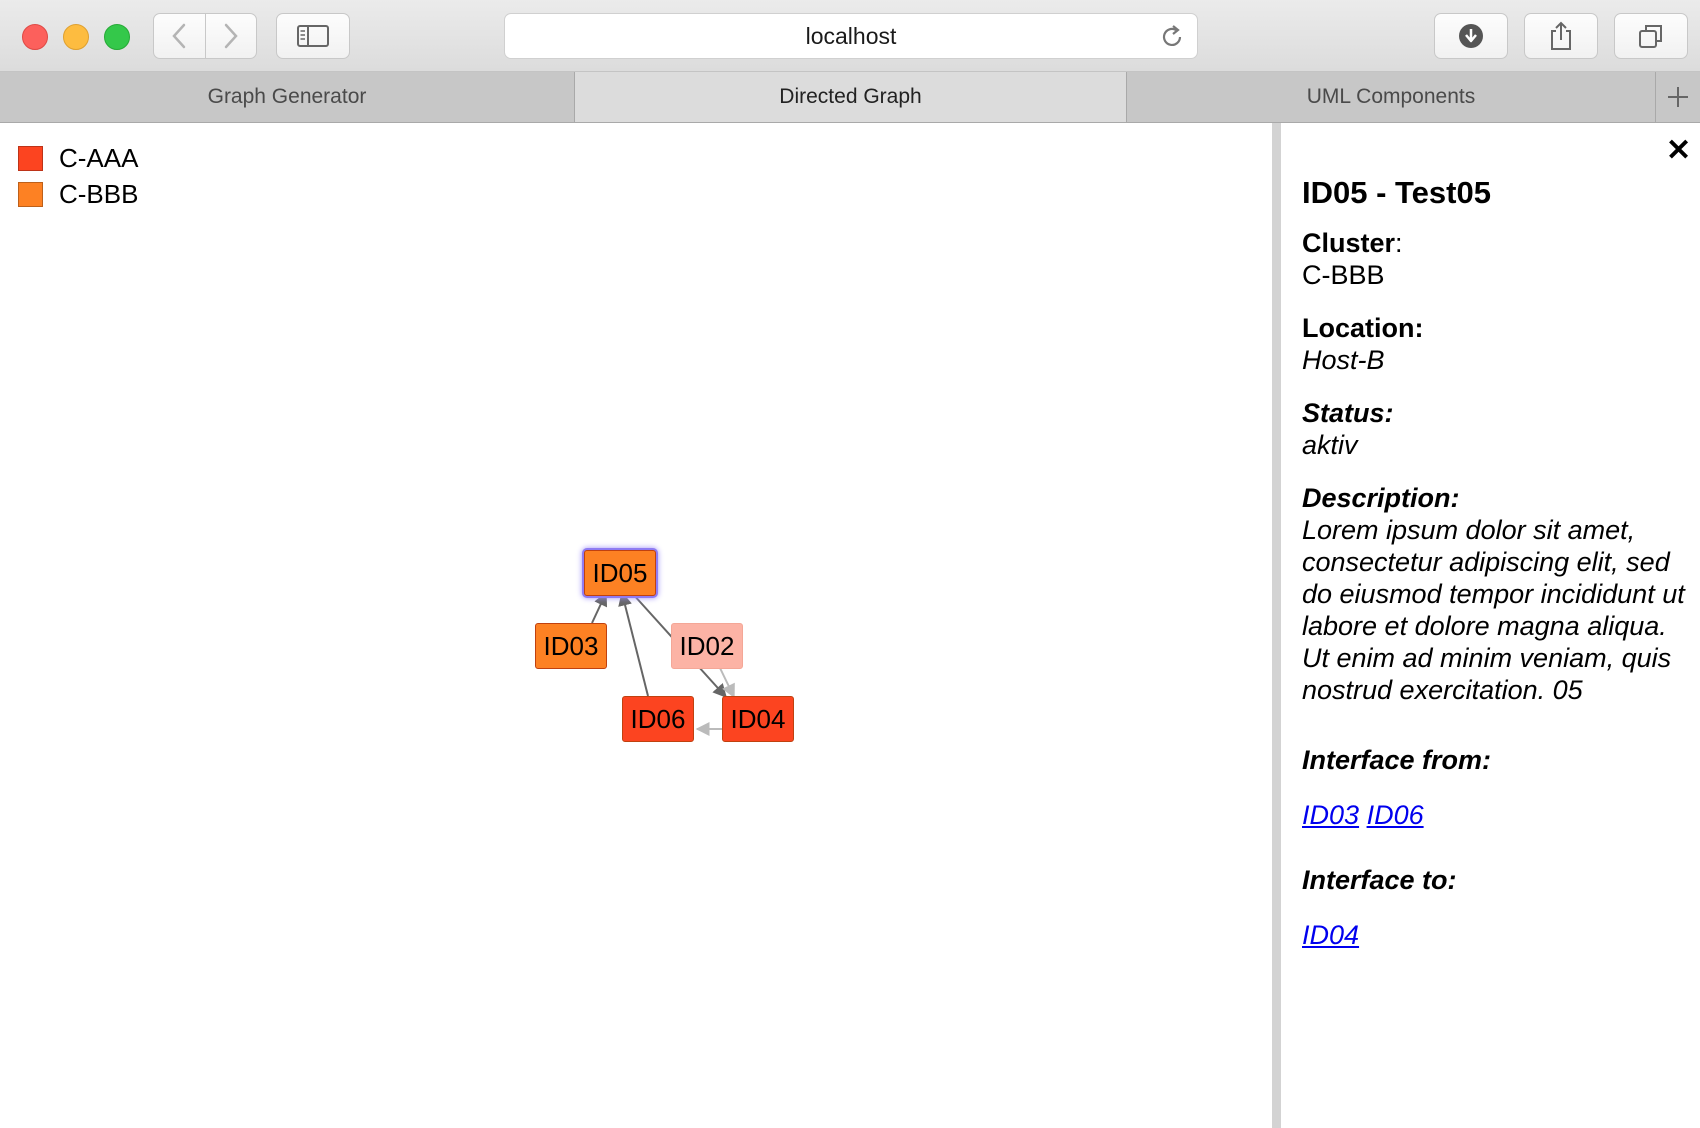 This screenshot has width=1700, height=1128. I want to click on sidebar-icon, so click(313, 36).